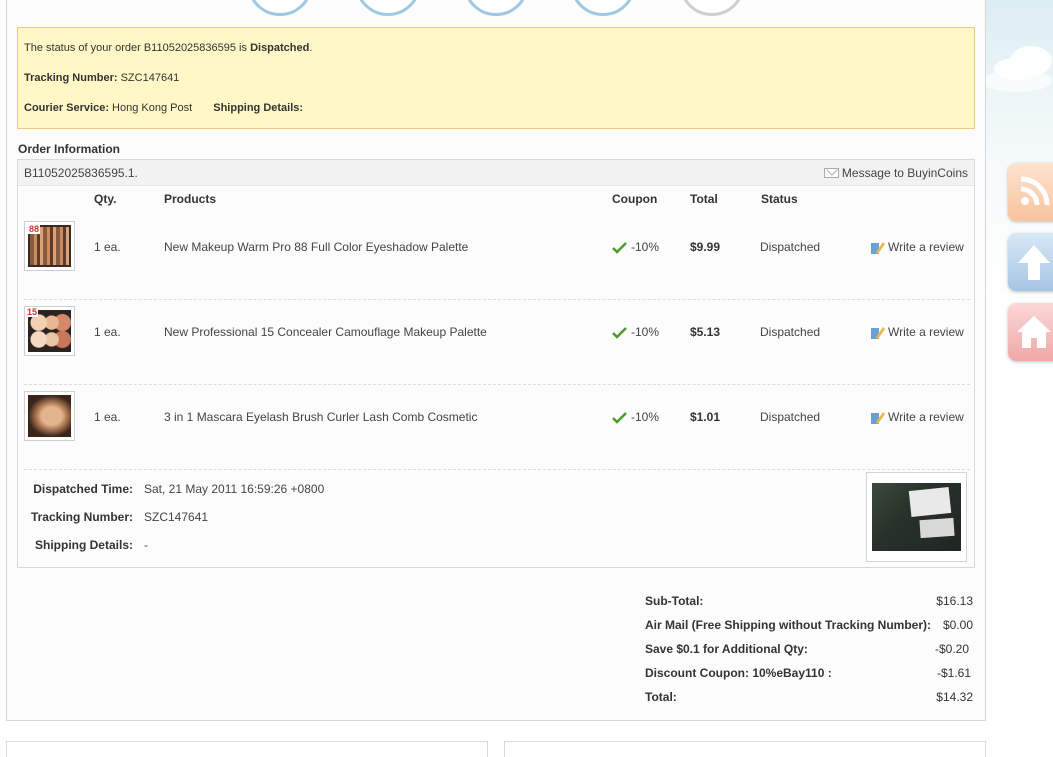 This screenshot has width=1053, height=757. I want to click on subtotal-label: Sub-Total:, so click(674, 601).